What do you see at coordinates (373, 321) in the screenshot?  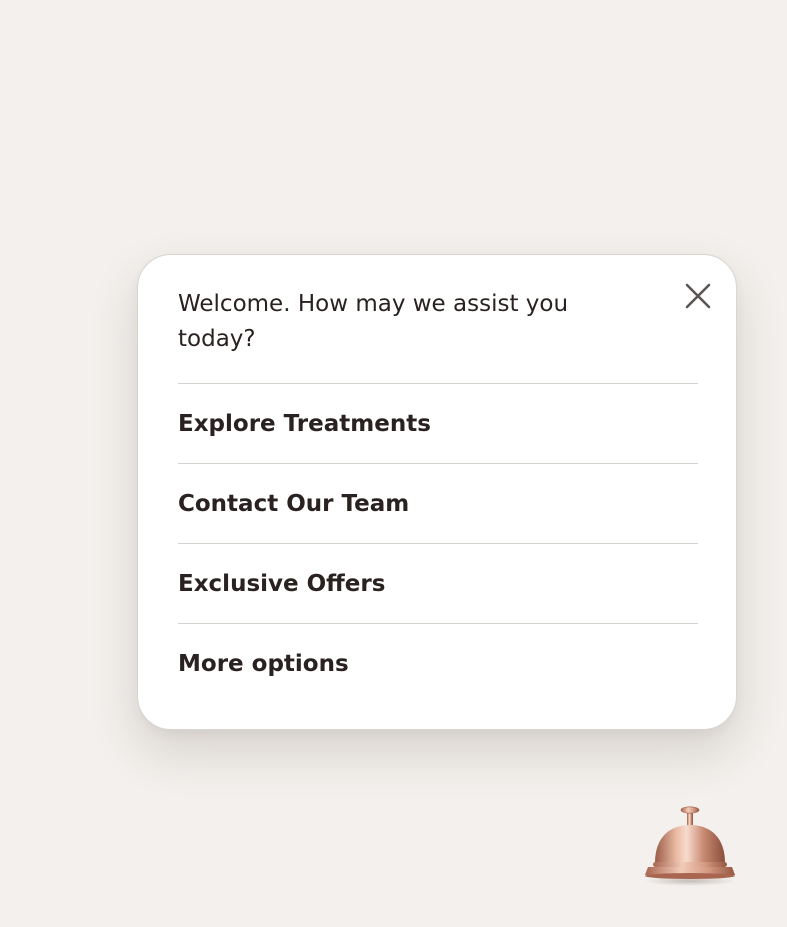 I see `greeting-text: Welcome. How may we assist you today?` at bounding box center [373, 321].